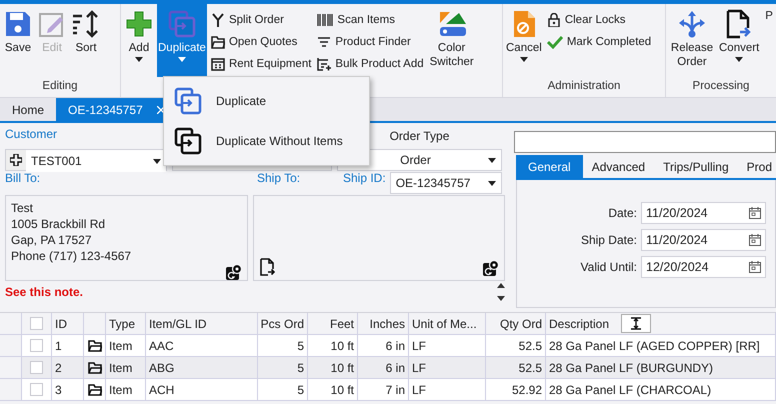 The width and height of the screenshot is (776, 404). I want to click on table-row: 3 Item ACH 5 10 ft 7 in LF 52.92 28 Ga Panel LF (CHARCOAL), so click(388, 390).